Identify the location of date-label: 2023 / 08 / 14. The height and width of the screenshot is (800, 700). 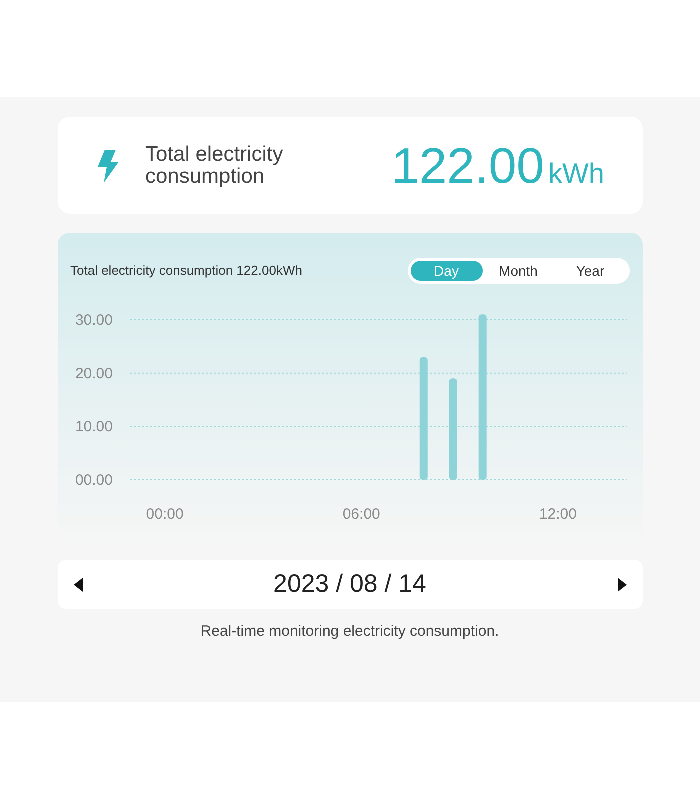
(350, 584).